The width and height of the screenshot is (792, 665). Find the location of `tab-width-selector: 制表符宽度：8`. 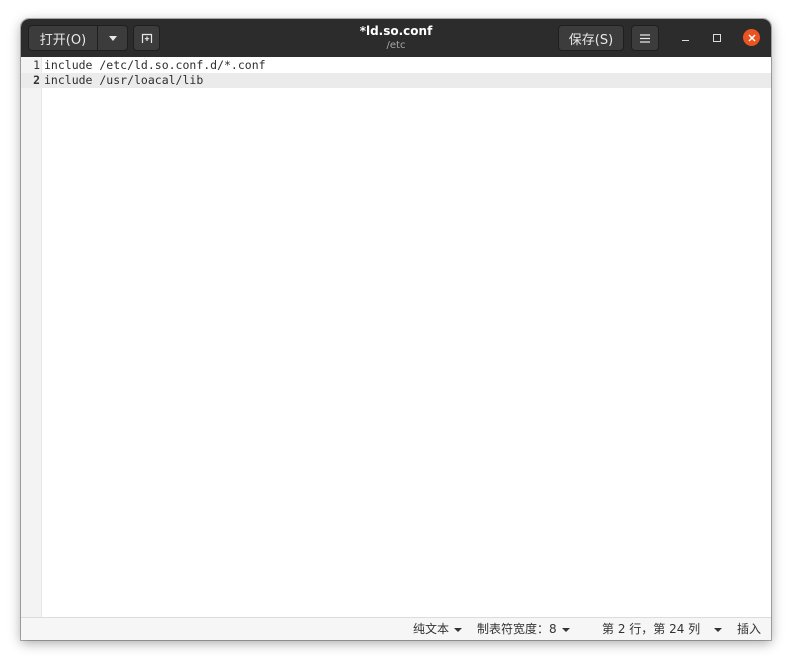

tab-width-selector: 制表符宽度：8 is located at coordinates (523, 629).